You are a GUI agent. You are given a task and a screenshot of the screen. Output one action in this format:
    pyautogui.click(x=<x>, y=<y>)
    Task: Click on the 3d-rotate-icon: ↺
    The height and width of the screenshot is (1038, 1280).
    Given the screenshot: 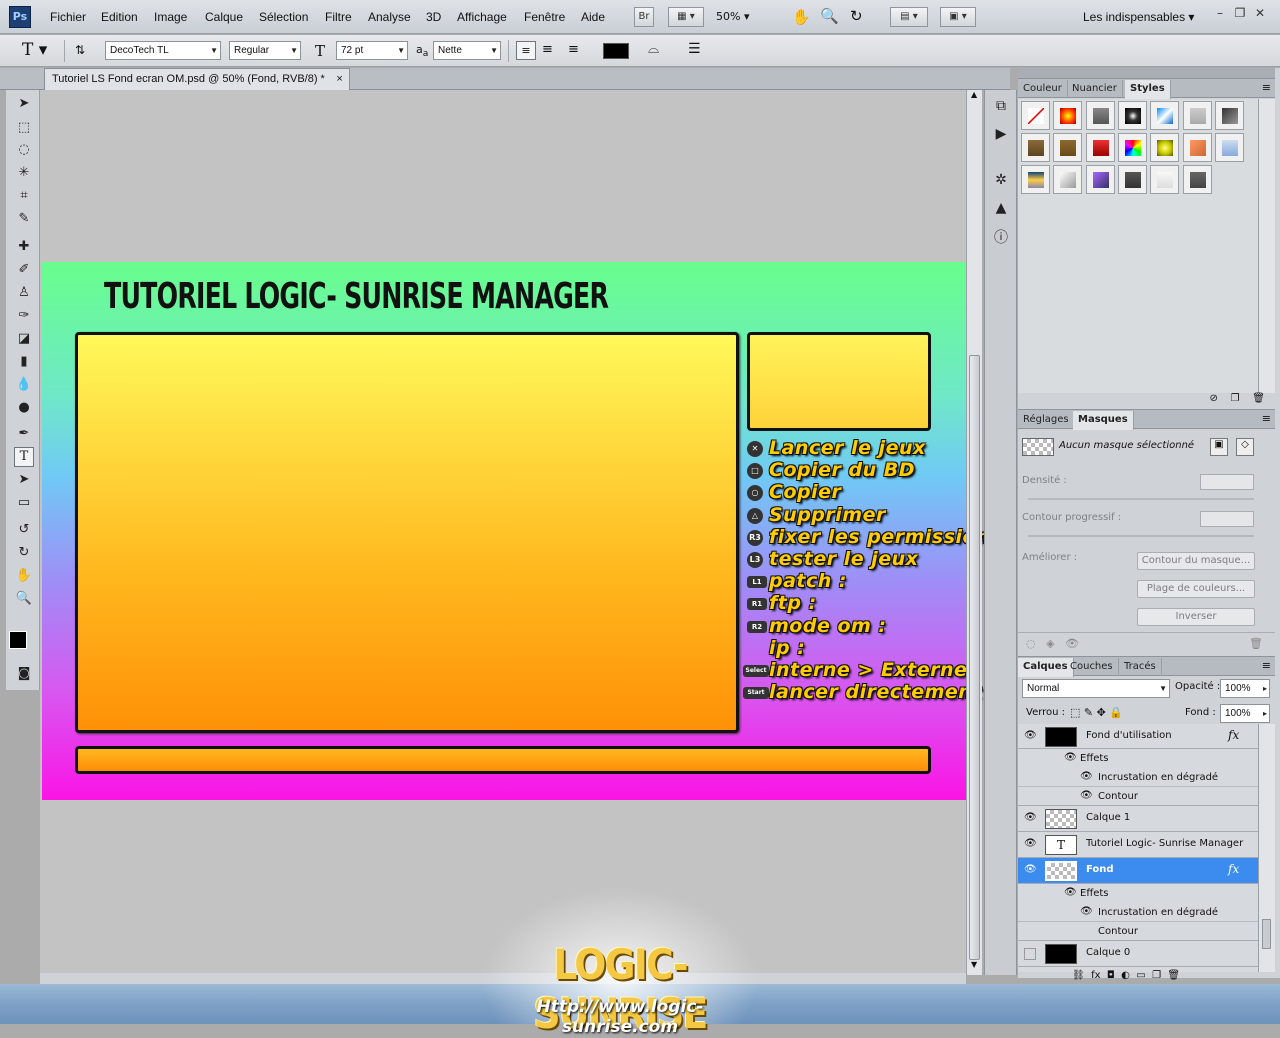 What is the action you would take?
    pyautogui.click(x=24, y=530)
    